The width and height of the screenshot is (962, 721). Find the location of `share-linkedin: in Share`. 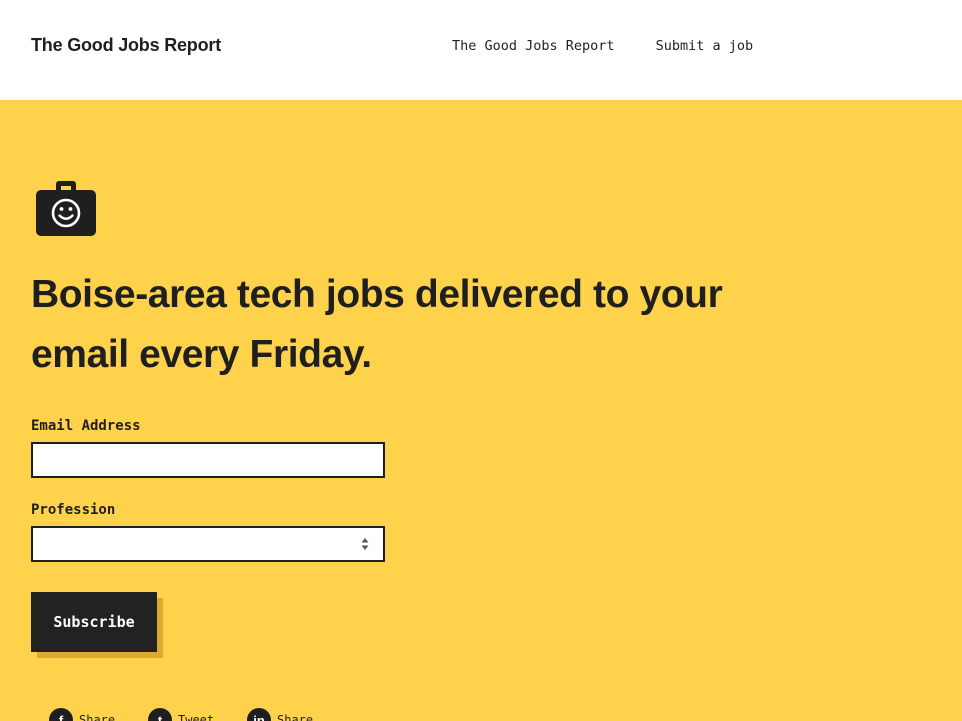

share-linkedin: in Share is located at coordinates (296, 714).